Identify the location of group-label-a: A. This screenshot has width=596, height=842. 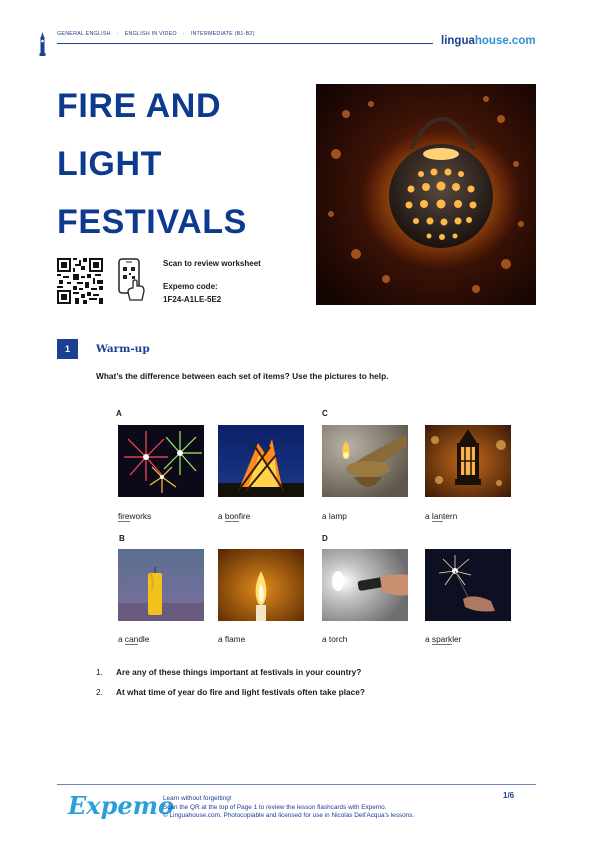
(119, 413).